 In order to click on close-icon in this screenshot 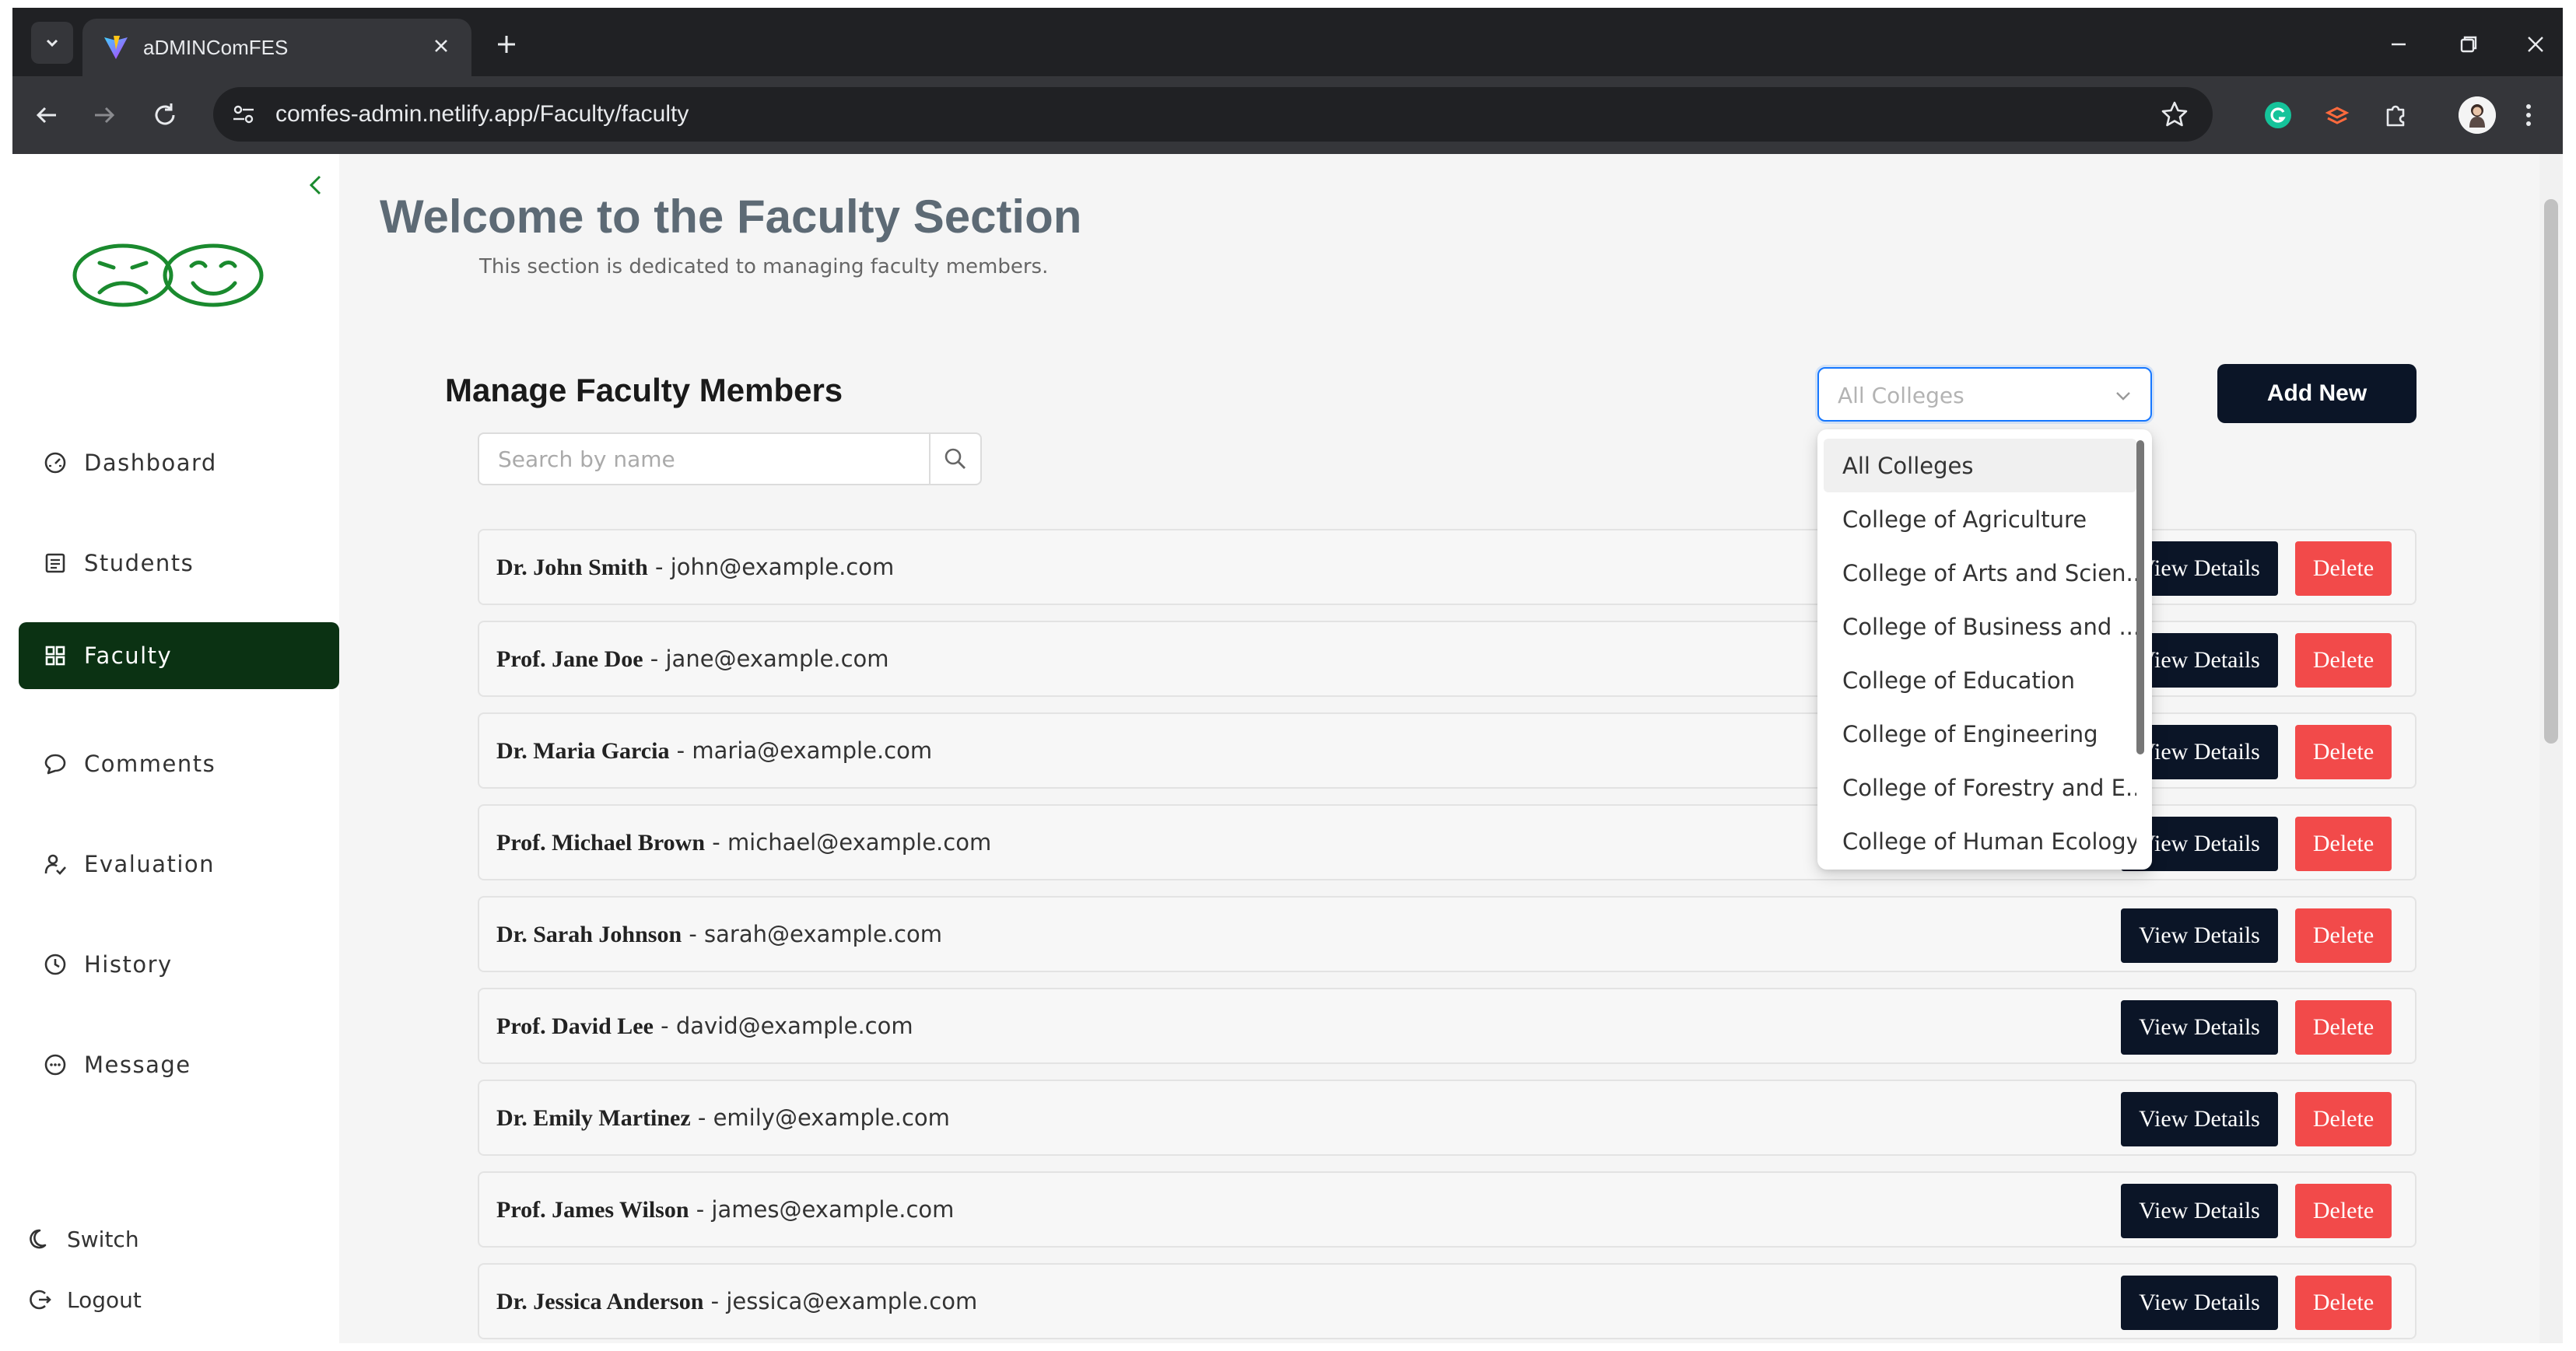, I will do `click(441, 46)`.